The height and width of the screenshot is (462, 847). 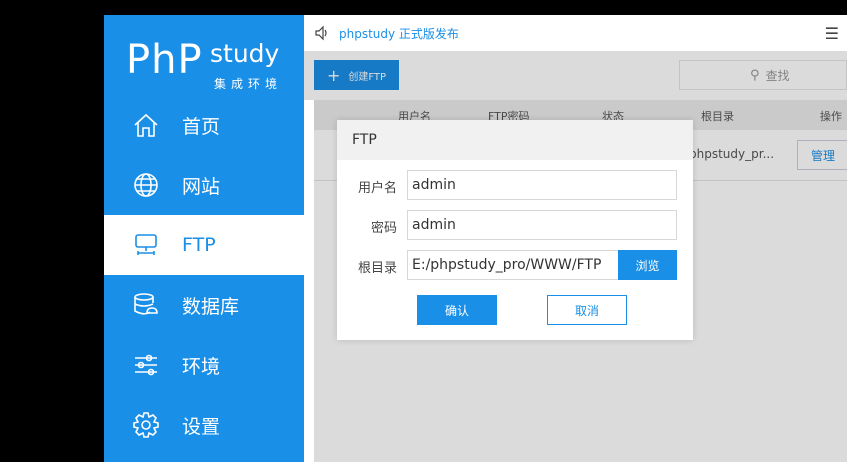 I want to click on browse-button: 浏览, so click(x=647, y=265).